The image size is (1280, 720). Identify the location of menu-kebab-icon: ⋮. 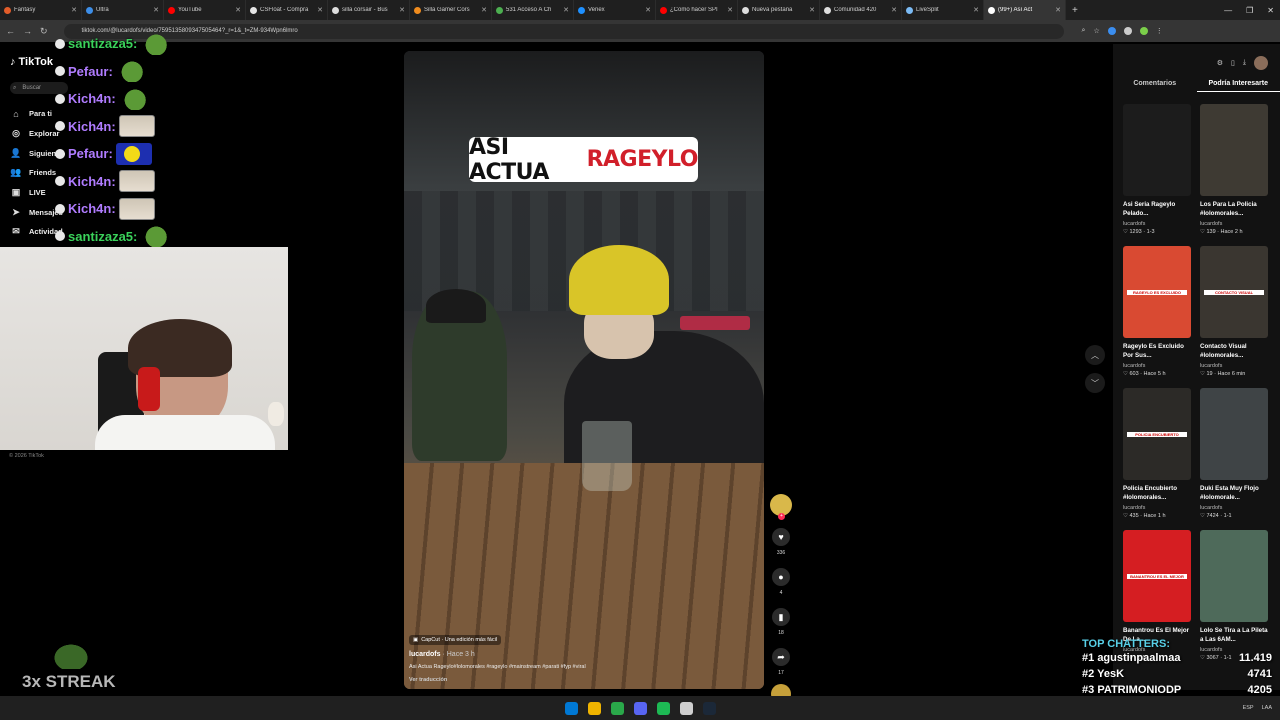
(1159, 31).